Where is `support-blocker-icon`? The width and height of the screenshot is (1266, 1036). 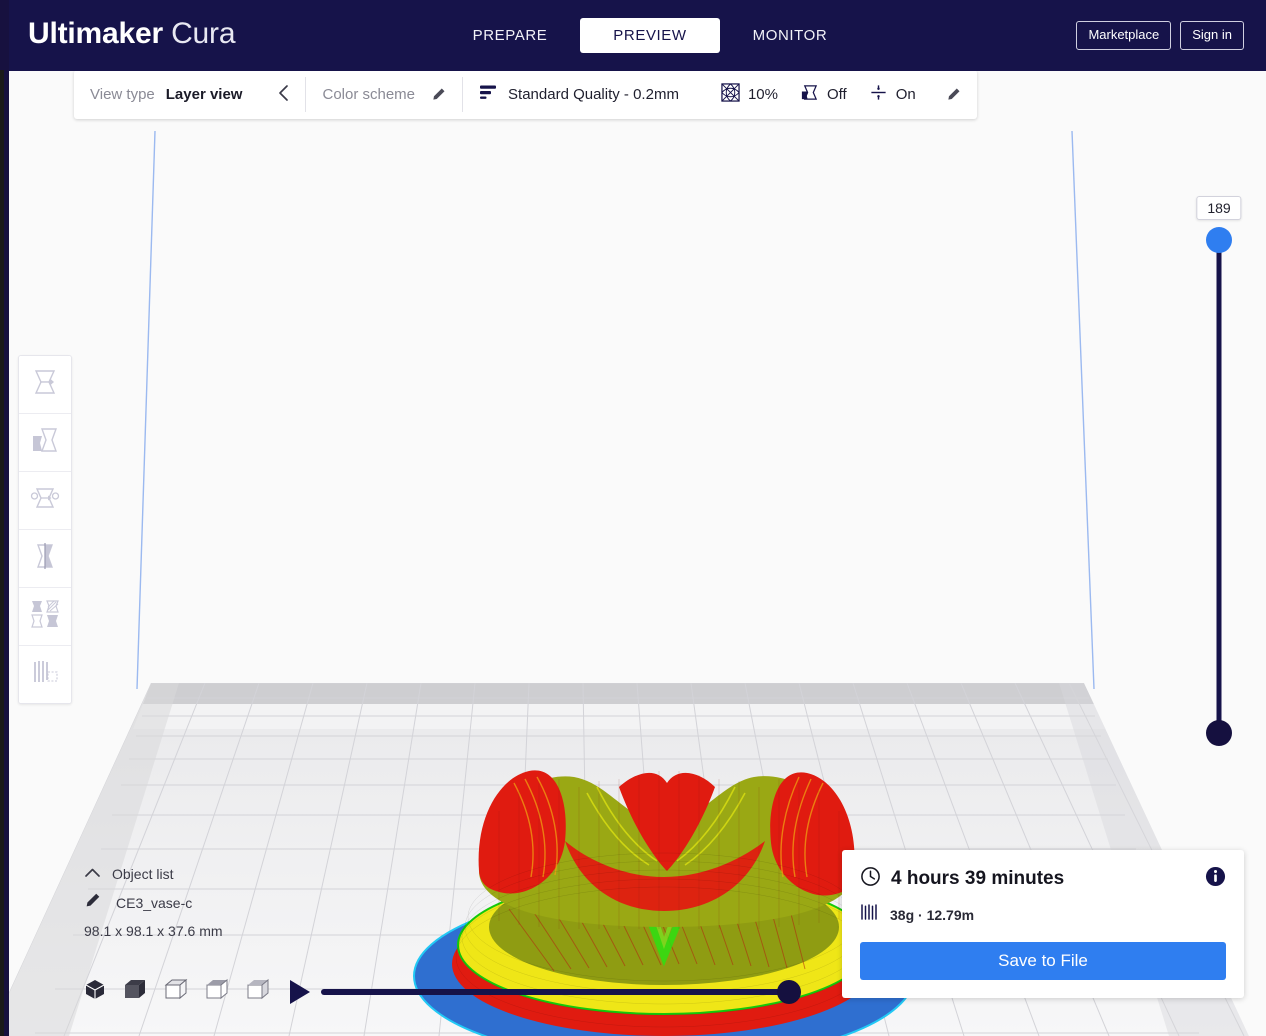
support-blocker-icon is located at coordinates (45, 674).